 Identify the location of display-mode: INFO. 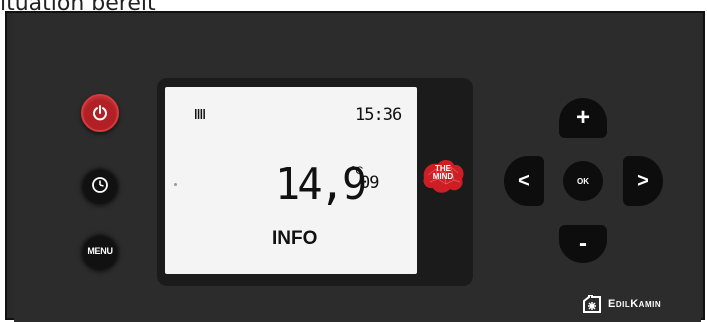
(295, 238).